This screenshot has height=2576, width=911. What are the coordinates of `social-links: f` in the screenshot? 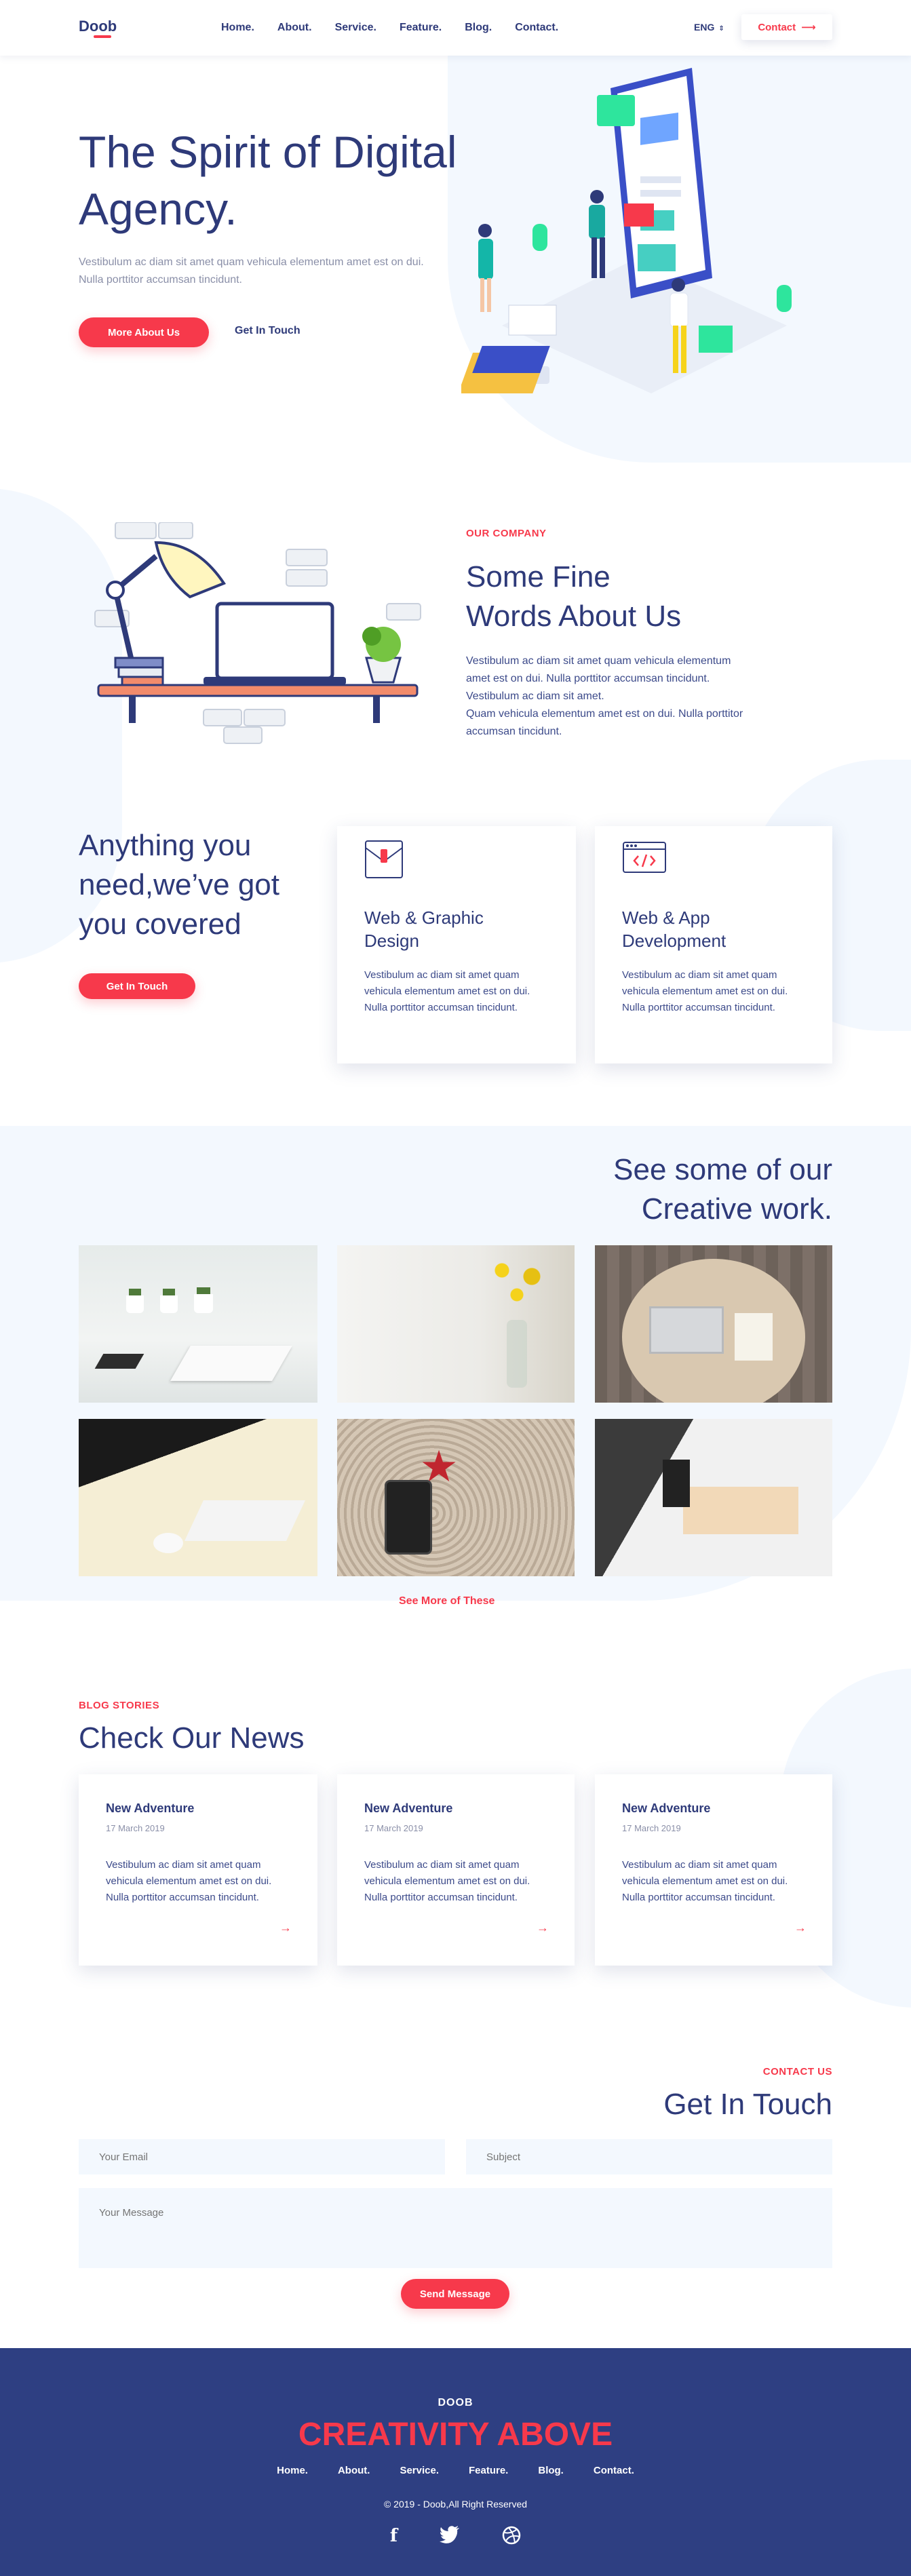 It's located at (455, 2536).